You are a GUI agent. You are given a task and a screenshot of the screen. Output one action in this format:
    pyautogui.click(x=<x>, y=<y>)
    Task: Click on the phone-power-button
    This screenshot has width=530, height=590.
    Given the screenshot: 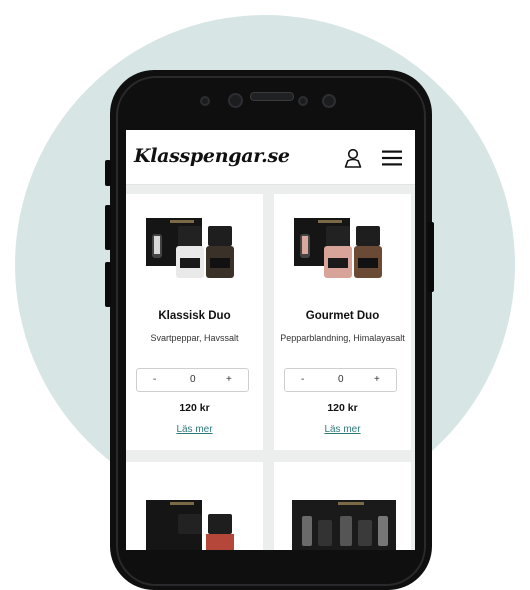 What is the action you would take?
    pyautogui.click(x=431, y=257)
    